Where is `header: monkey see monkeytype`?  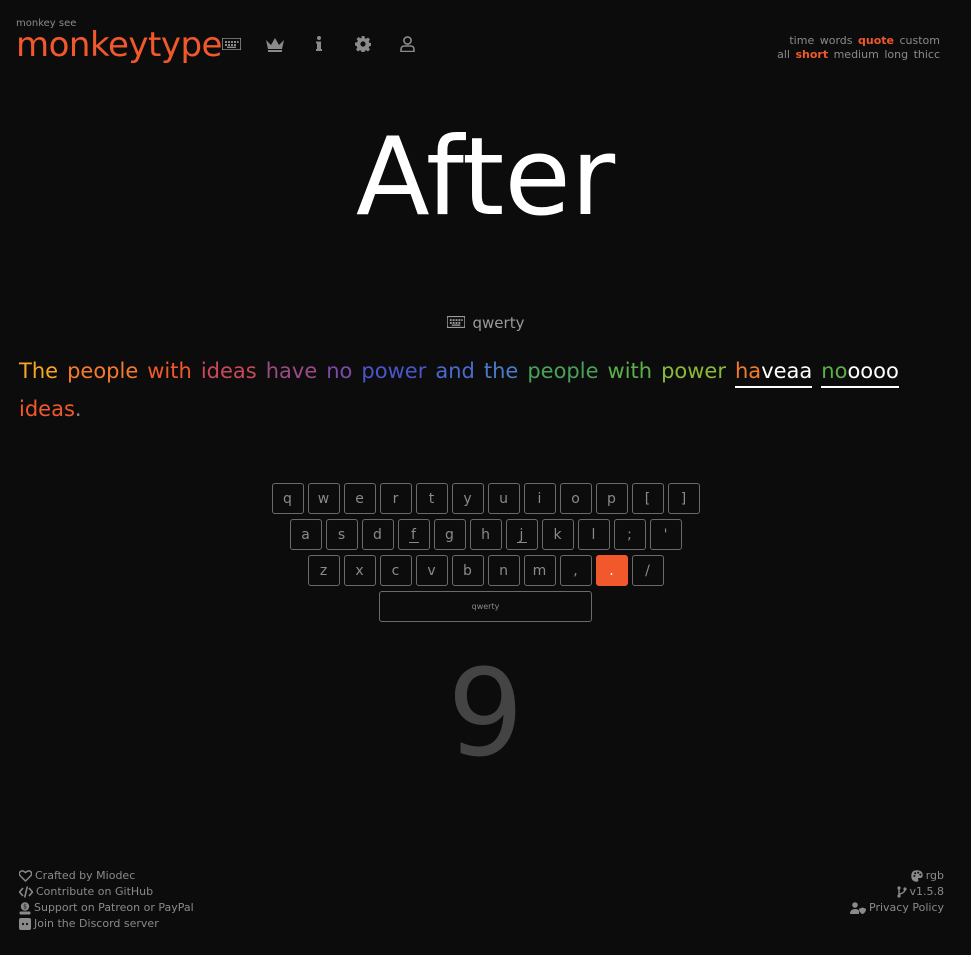
header: monkey see monkeytype is located at coordinates (119, 40).